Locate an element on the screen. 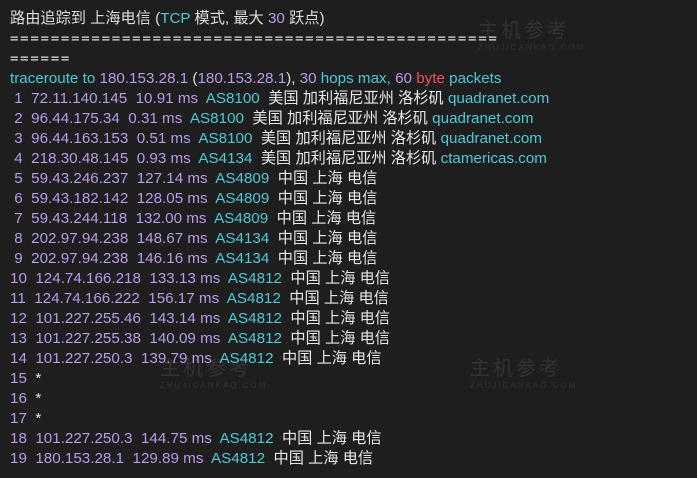 Image resolution: width=697 pixels, height=478 pixels. hop-ip: 59.43.246.237 is located at coordinates (80, 178).